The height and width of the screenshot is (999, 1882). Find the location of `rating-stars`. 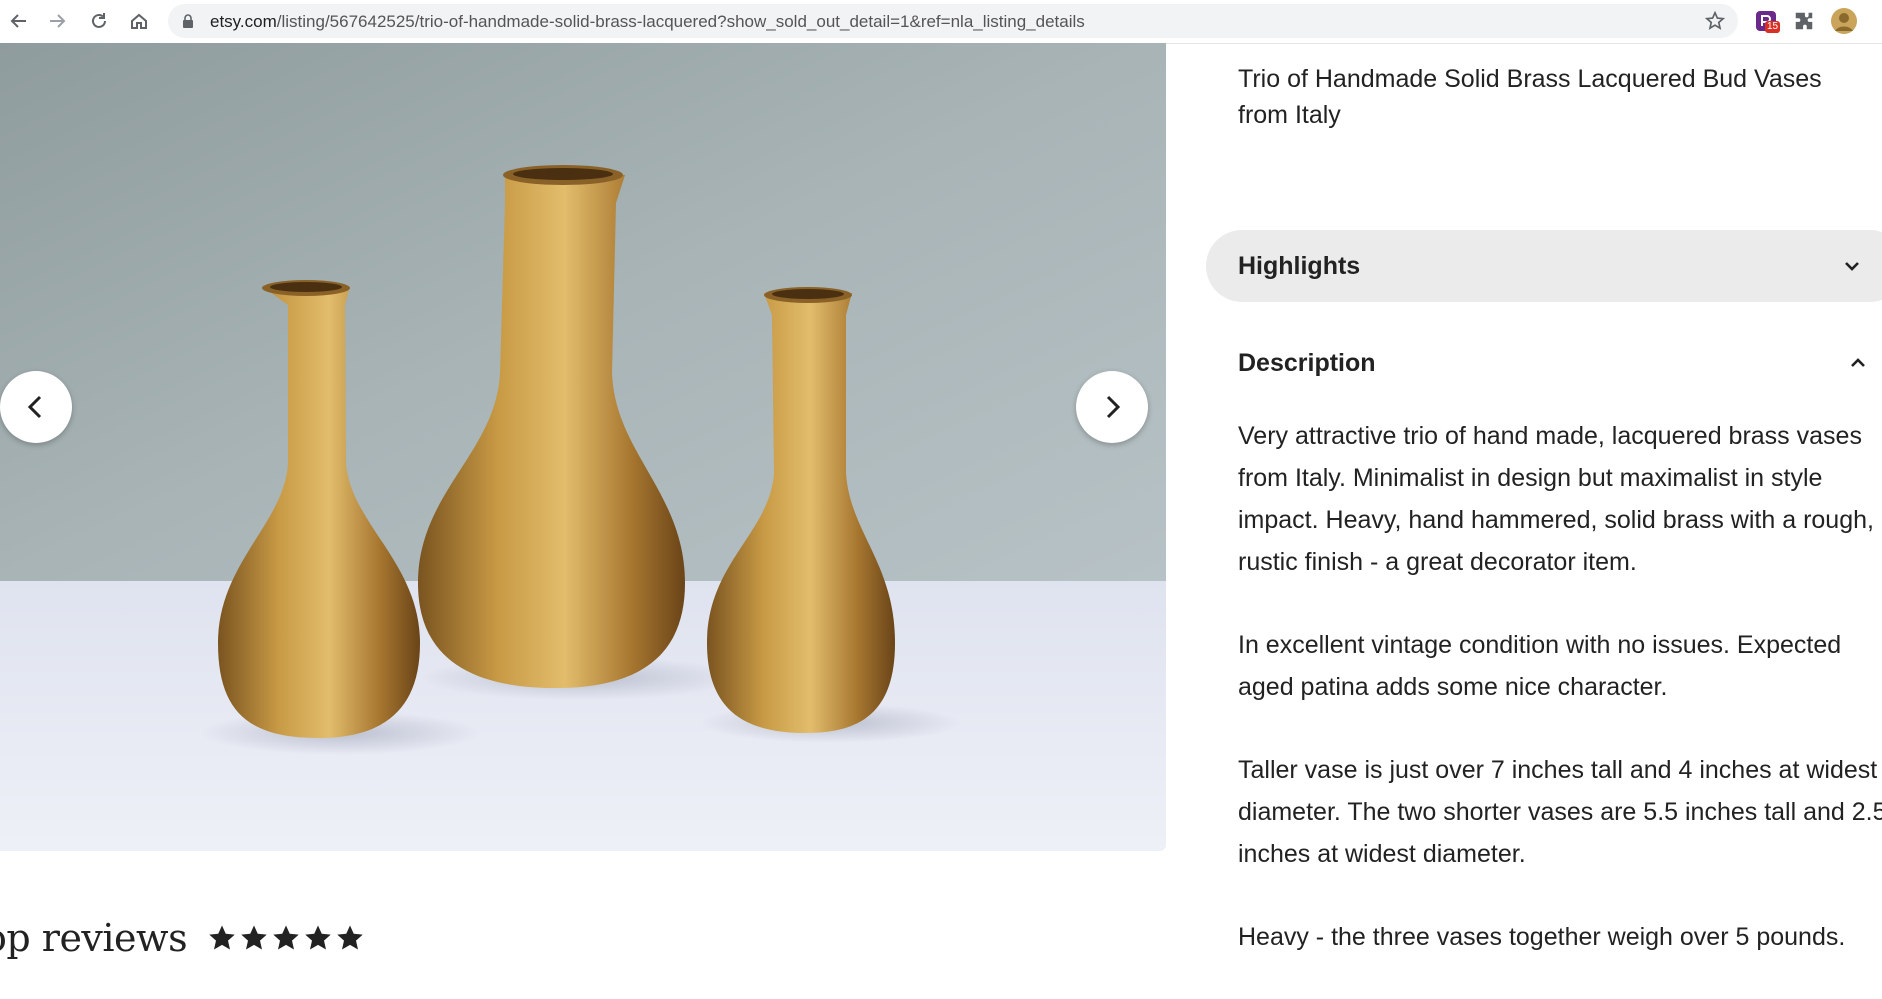

rating-stars is located at coordinates (286, 938).